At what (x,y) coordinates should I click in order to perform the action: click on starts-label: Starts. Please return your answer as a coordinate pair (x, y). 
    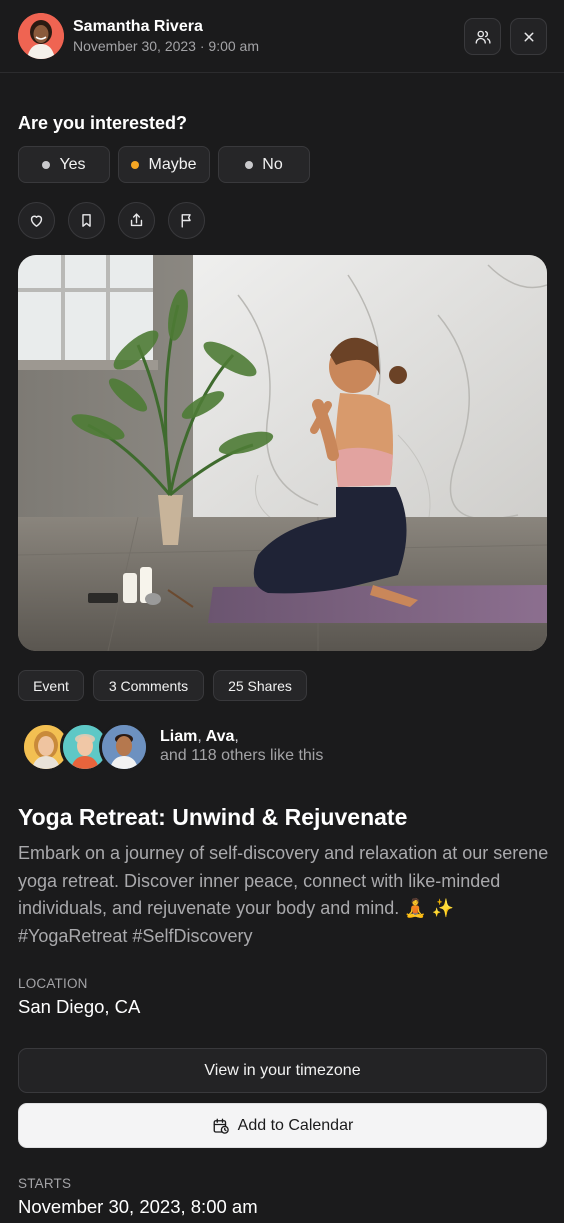
    Looking at the image, I should click on (45, 1183).